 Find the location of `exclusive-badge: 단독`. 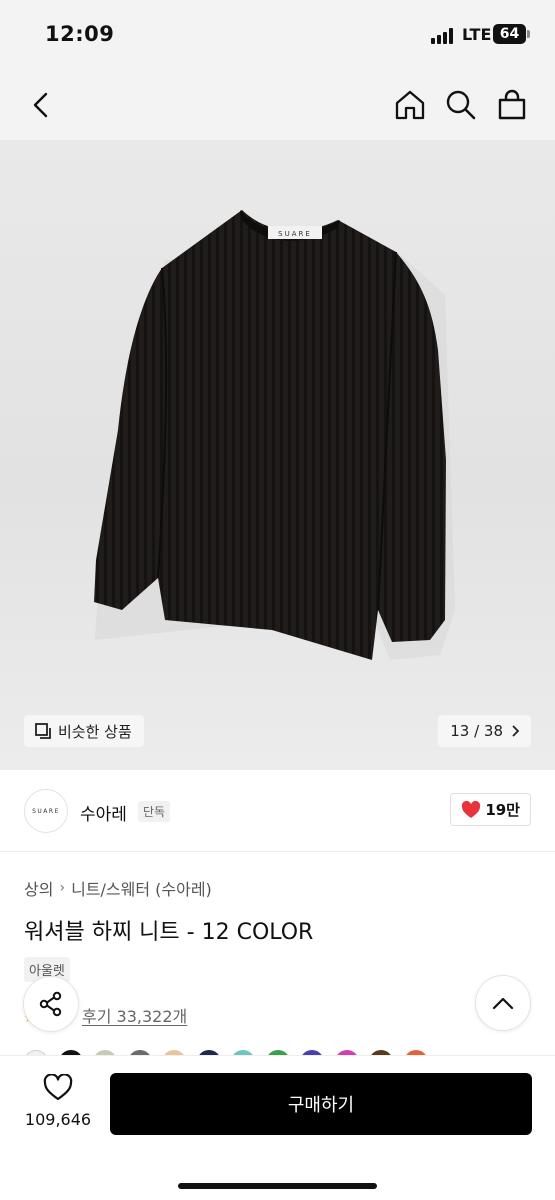

exclusive-badge: 단독 is located at coordinates (154, 811).